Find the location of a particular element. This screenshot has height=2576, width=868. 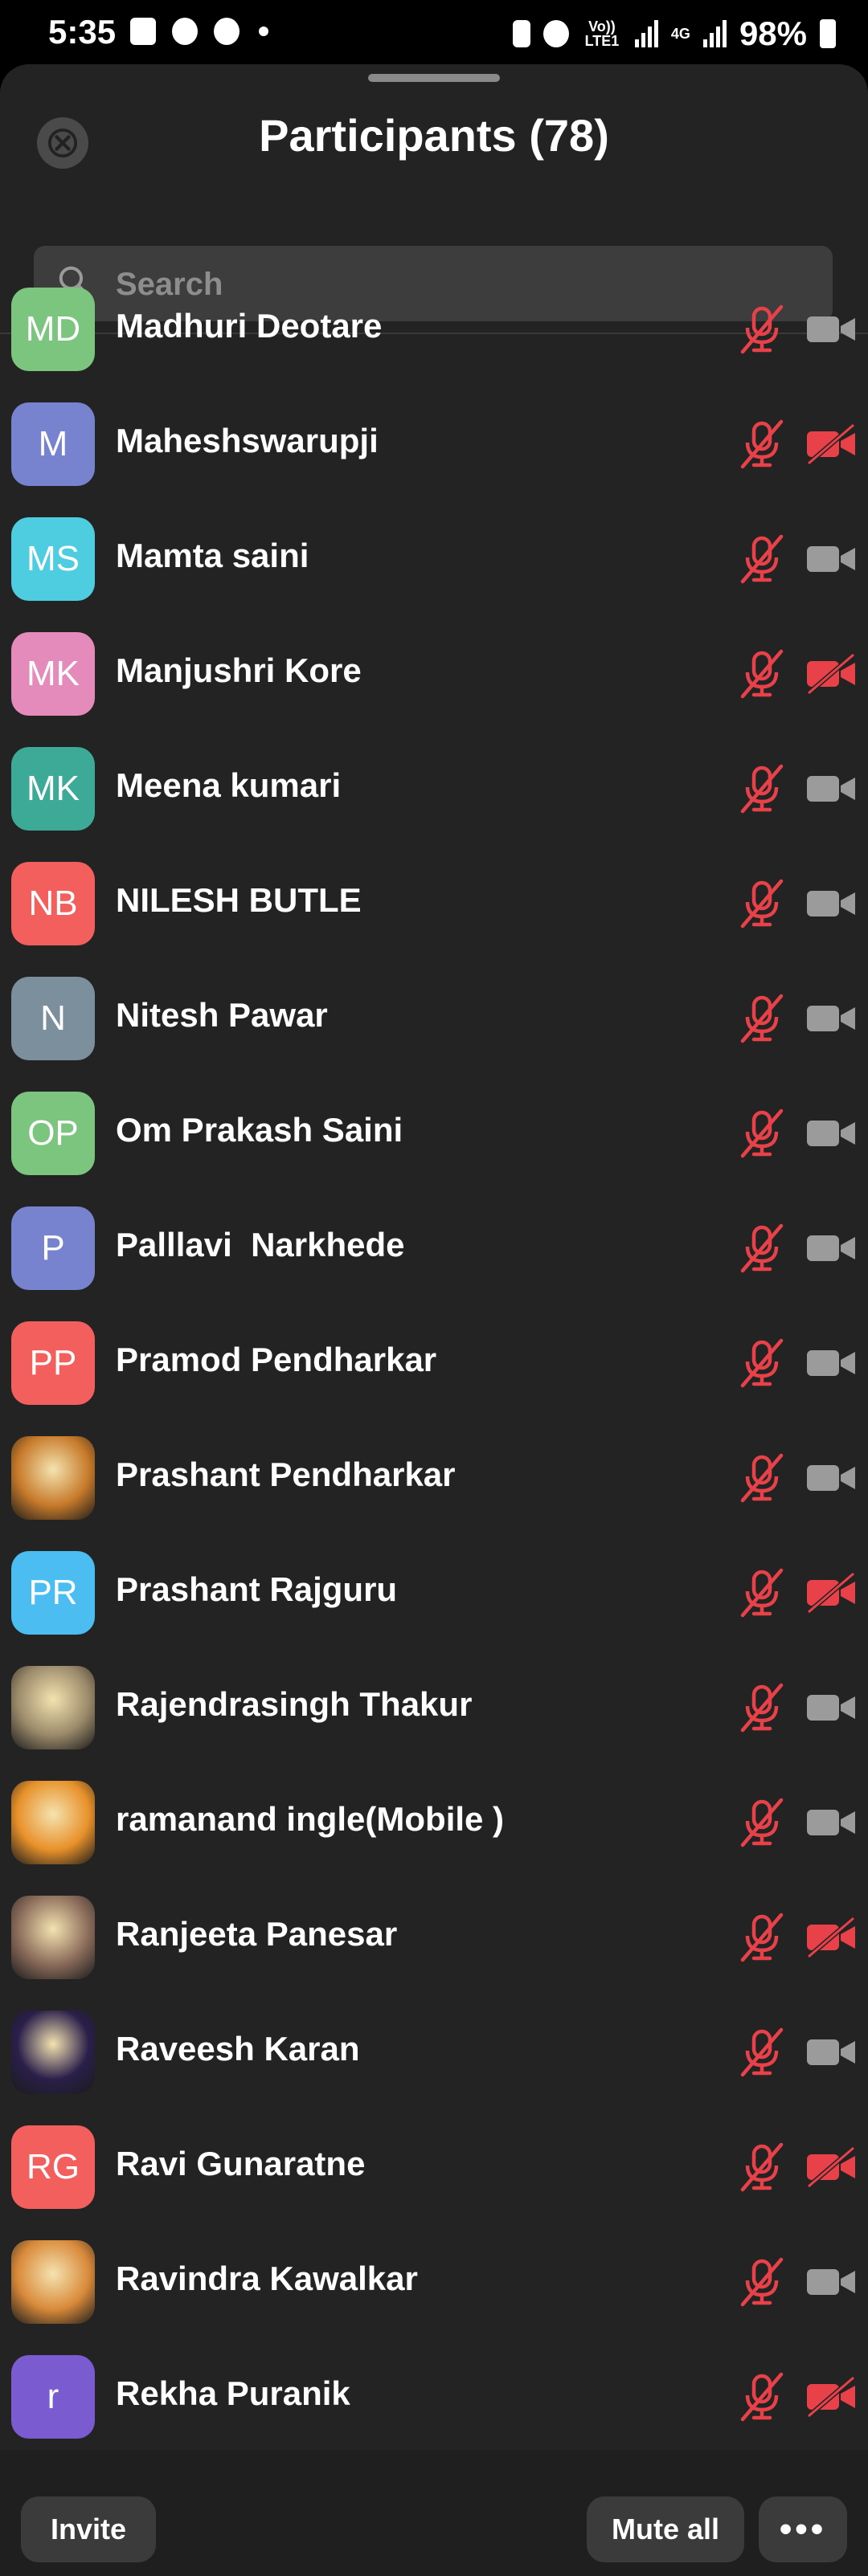

participant-name: Ravi Gunaratne is located at coordinates (241, 2163).